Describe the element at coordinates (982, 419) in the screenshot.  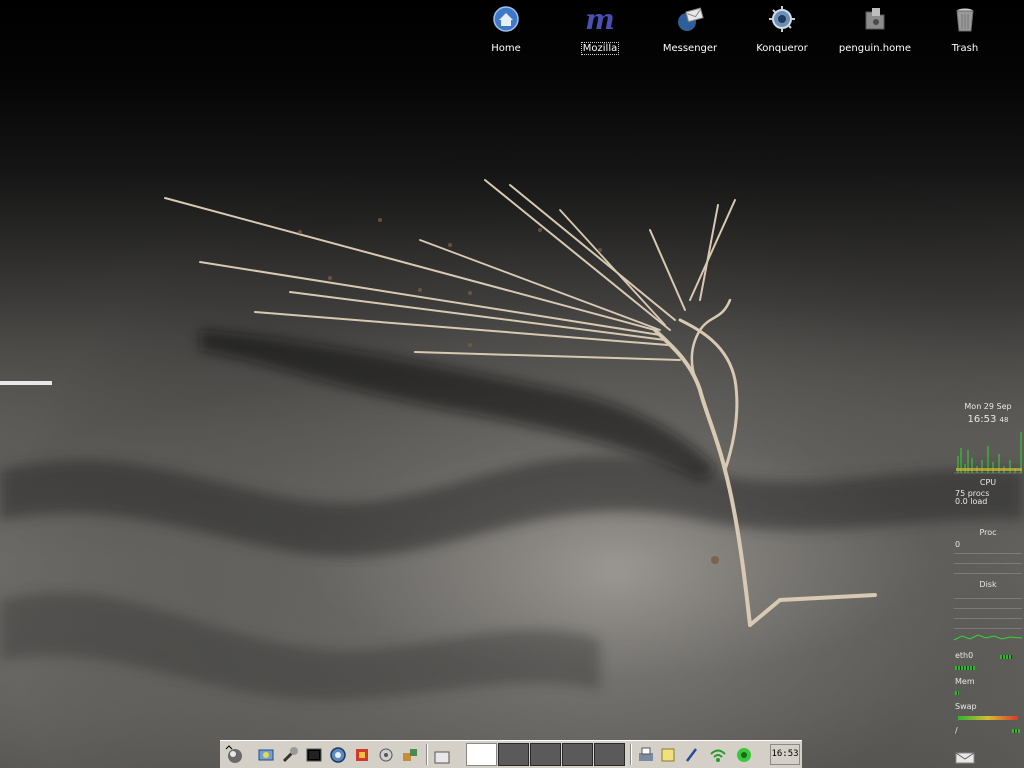
I see `monitor-clock: 16:53` at that location.